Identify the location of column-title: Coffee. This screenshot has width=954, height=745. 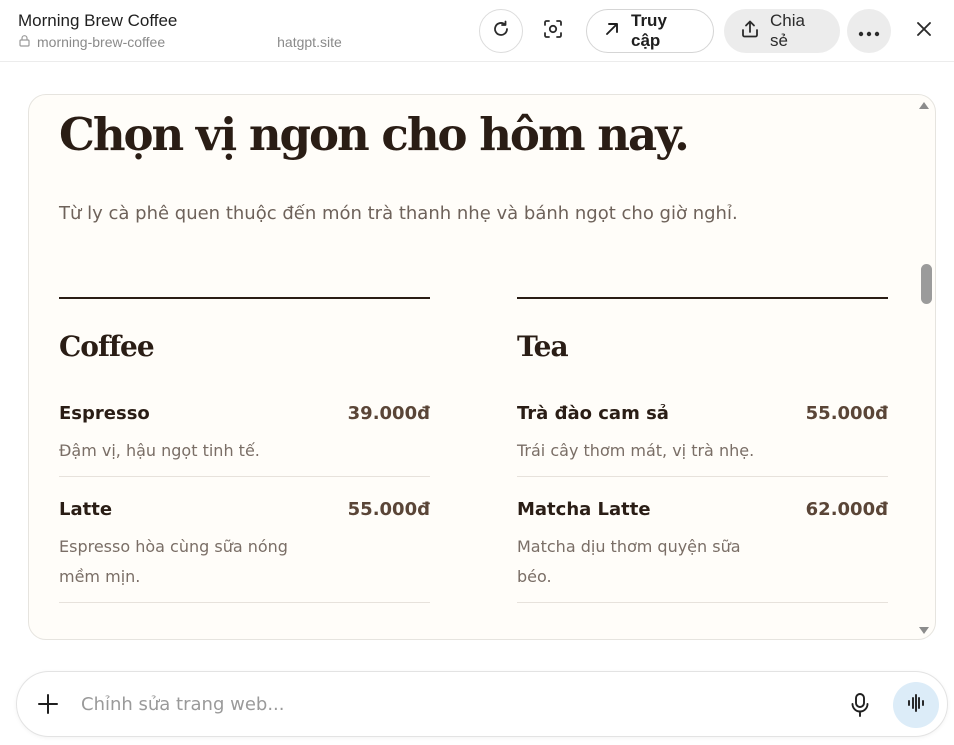
(107, 346).